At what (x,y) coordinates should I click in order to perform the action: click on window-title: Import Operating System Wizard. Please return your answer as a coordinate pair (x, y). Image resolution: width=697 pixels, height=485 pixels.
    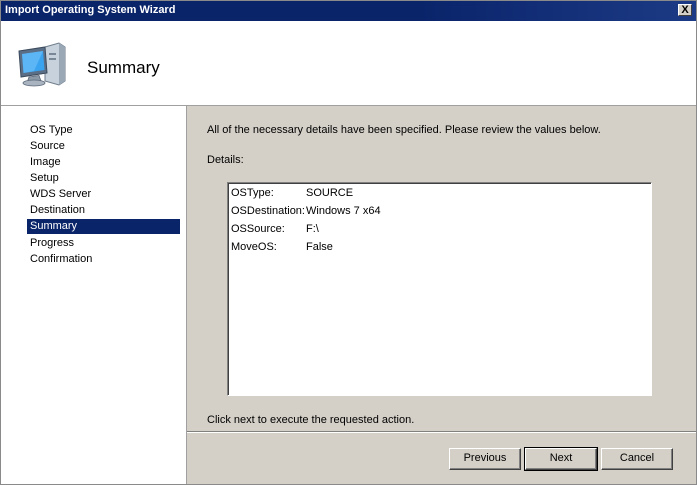
    Looking at the image, I should click on (90, 10).